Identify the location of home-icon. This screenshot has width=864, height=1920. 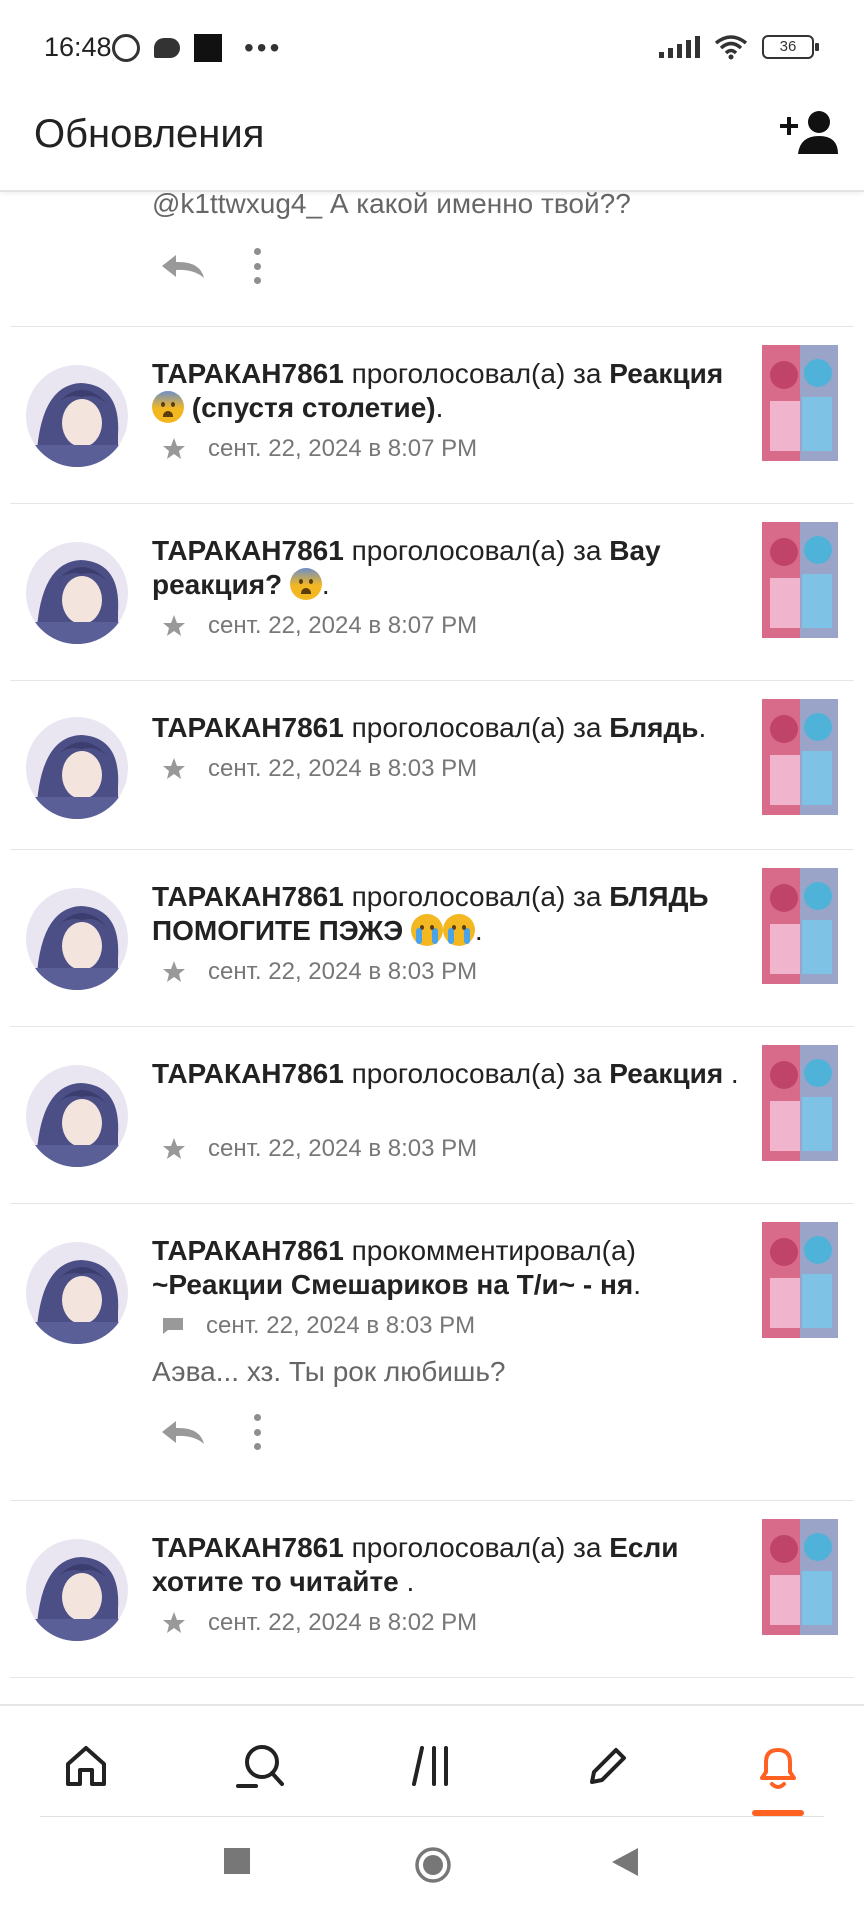
(86, 1766).